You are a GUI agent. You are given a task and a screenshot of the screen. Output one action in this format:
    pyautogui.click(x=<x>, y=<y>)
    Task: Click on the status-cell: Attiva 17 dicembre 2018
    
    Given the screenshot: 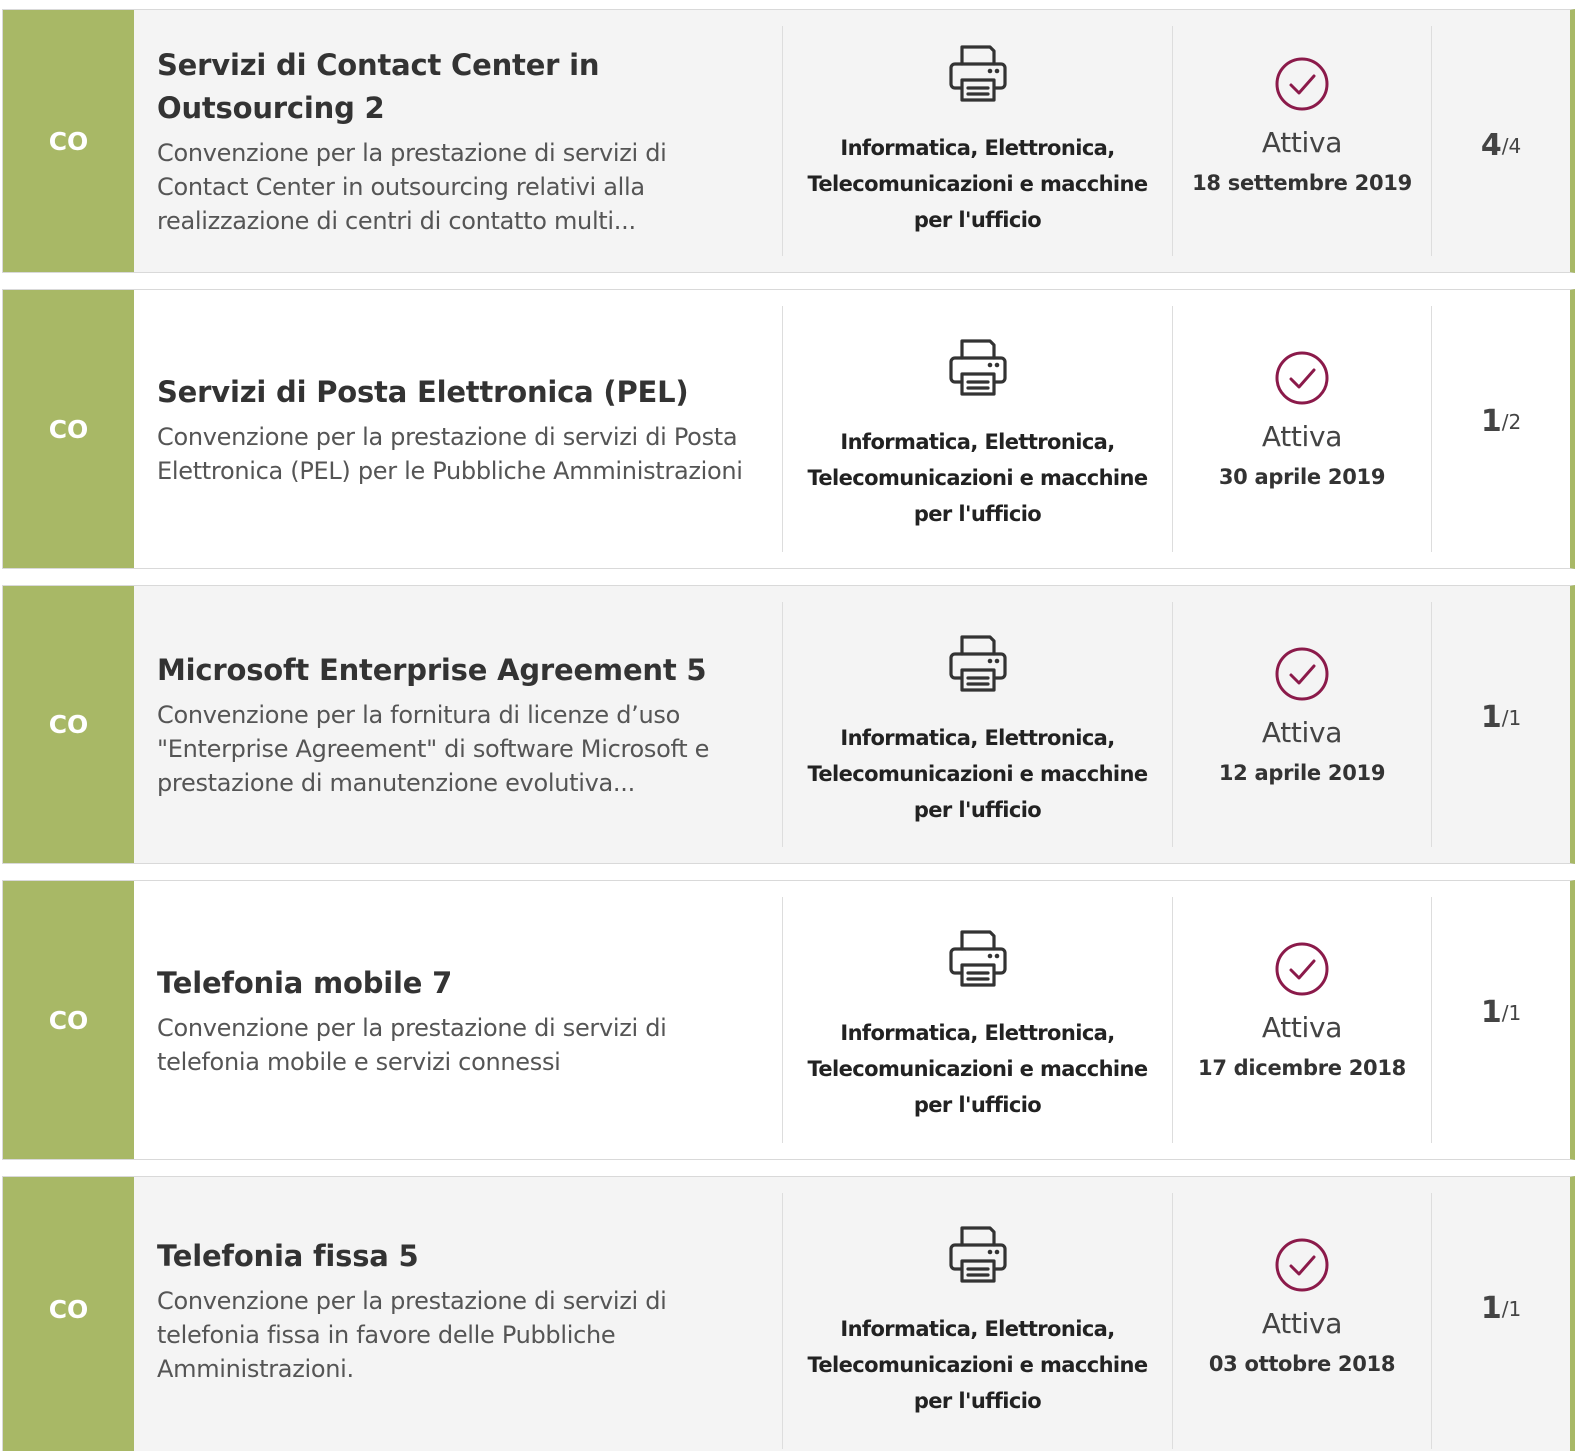 What is the action you would take?
    pyautogui.click(x=1302, y=1020)
    